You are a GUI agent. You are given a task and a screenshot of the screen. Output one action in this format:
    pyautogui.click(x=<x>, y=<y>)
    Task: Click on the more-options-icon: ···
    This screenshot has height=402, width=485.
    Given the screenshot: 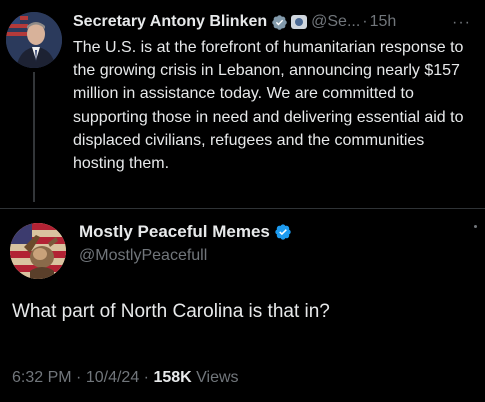 What is the action you would take?
    pyautogui.click(x=461, y=23)
    